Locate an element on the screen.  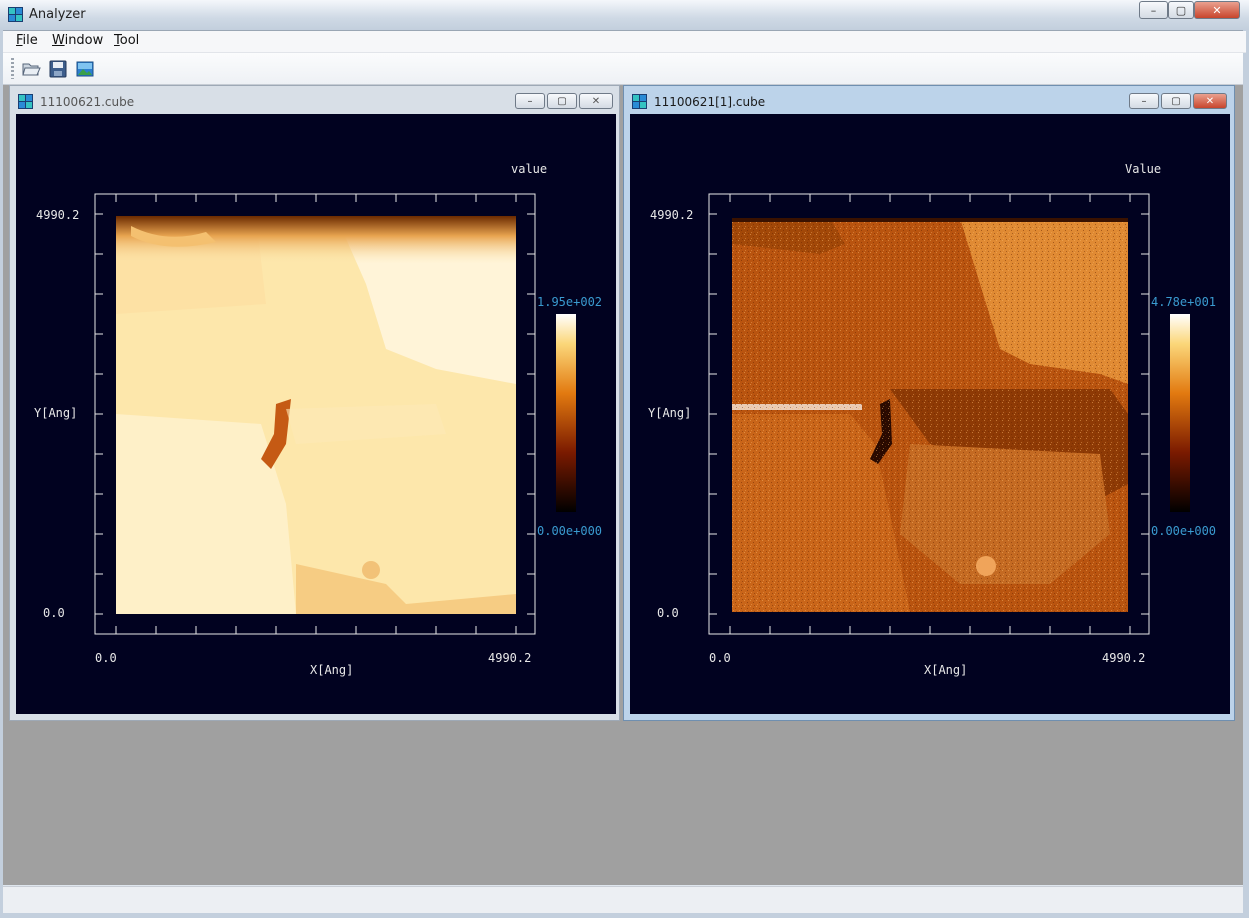
app-titlebar is located at coordinates (624, 15).